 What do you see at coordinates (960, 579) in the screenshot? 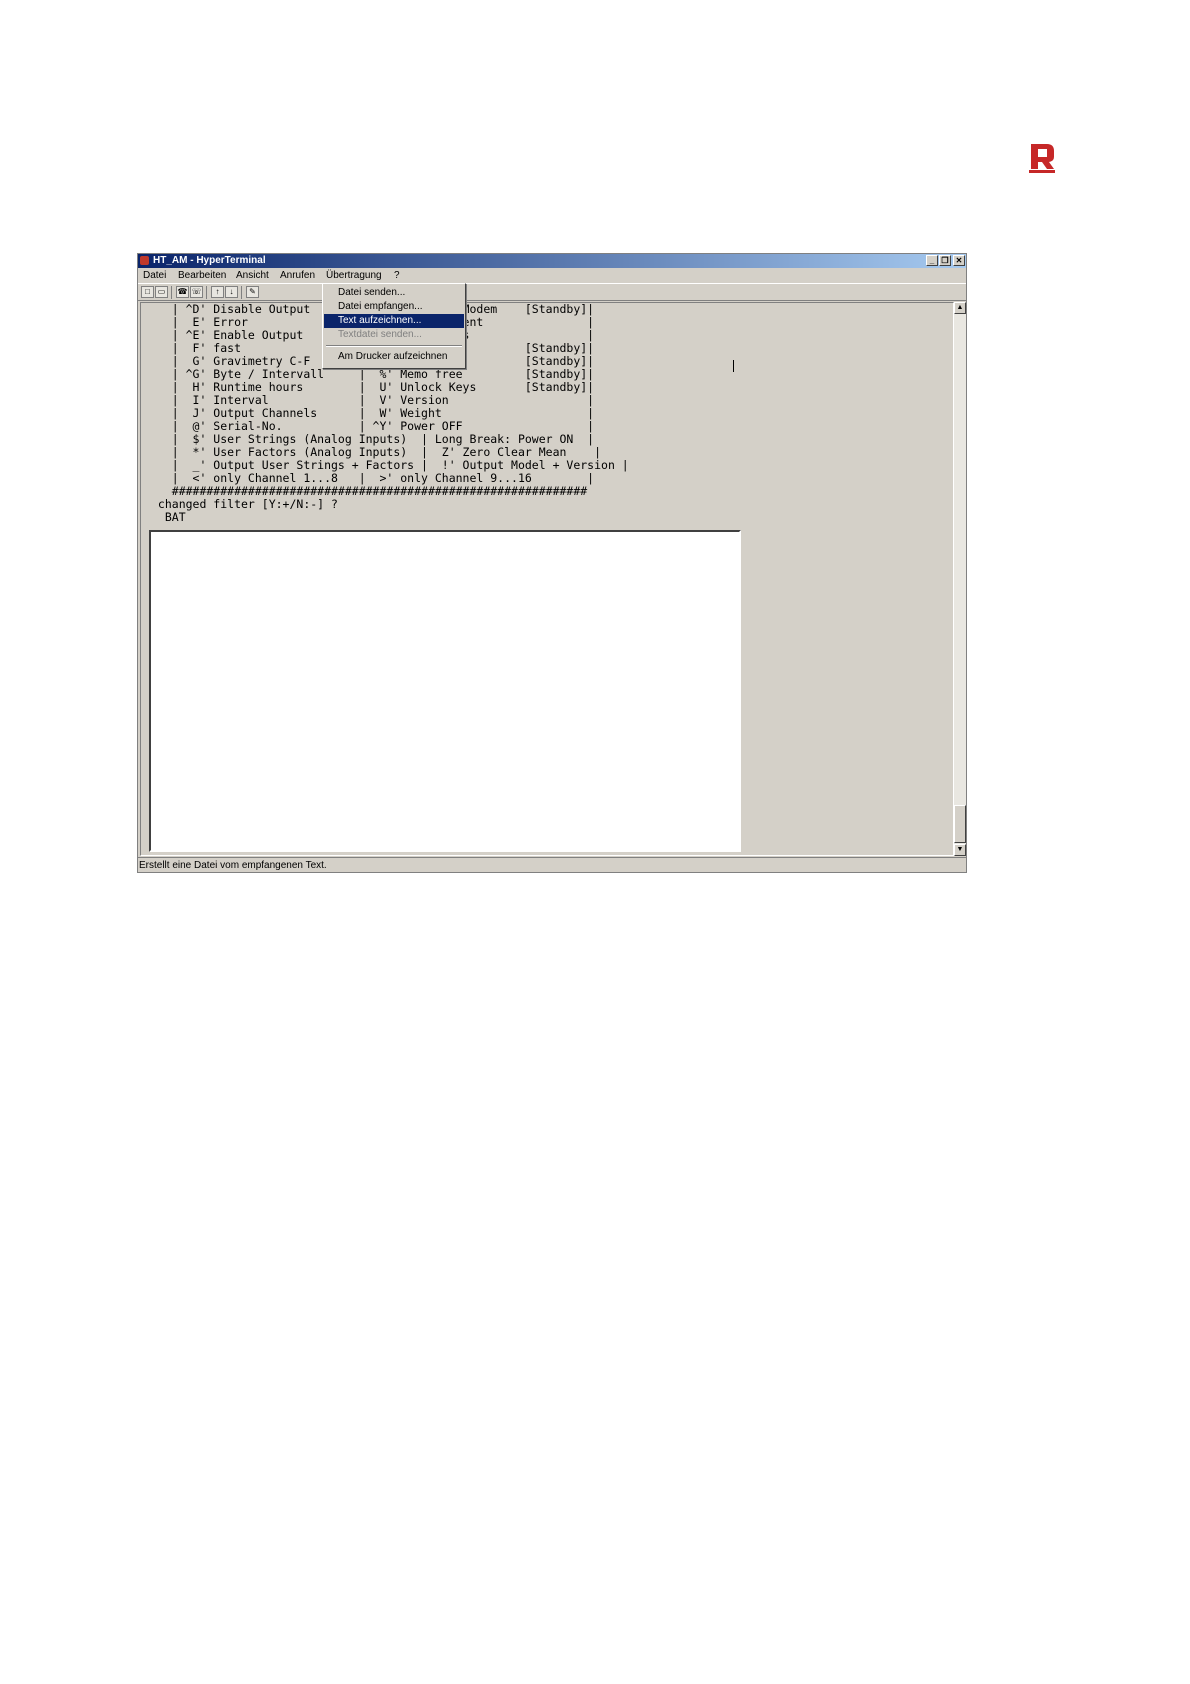
I see `vertical-scrollbar: ▲ ▼` at bounding box center [960, 579].